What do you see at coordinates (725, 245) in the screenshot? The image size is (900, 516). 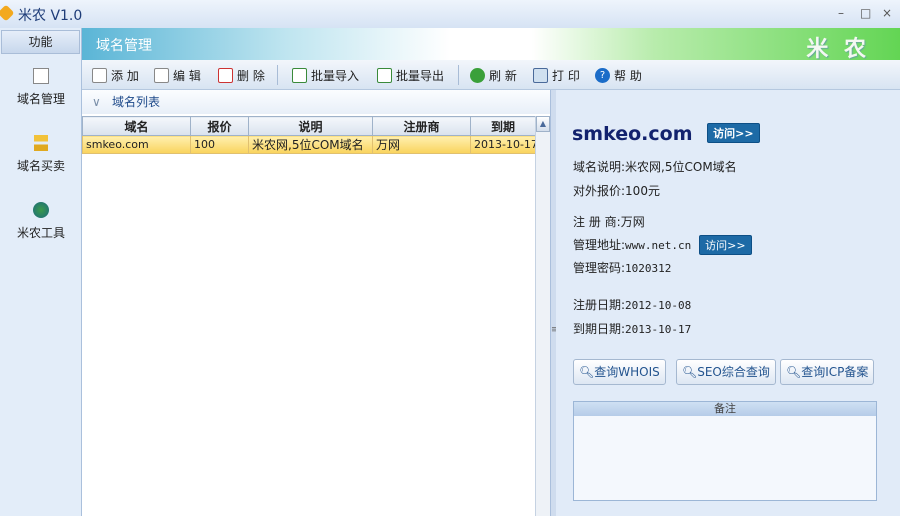 I see `visit-mgmt-button: 访问>>` at bounding box center [725, 245].